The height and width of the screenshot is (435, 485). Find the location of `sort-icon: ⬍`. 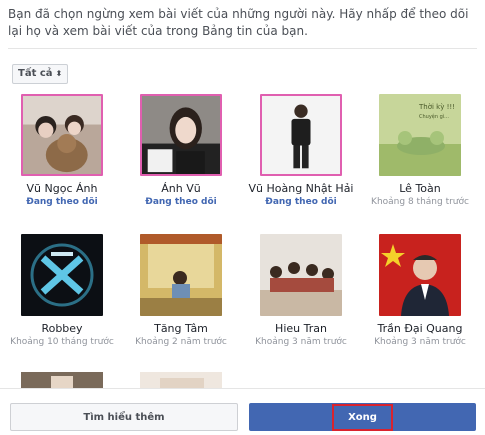

sort-icon: ⬍ is located at coordinates (59, 73).